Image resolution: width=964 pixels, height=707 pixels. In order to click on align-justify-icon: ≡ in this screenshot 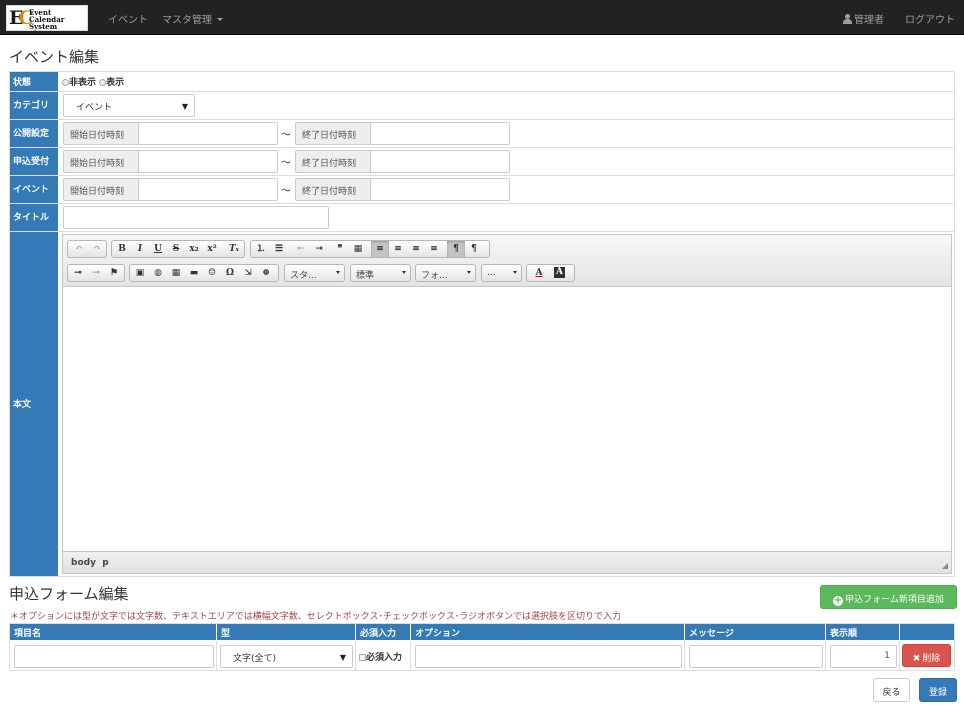, I will do `click(434, 249)`.